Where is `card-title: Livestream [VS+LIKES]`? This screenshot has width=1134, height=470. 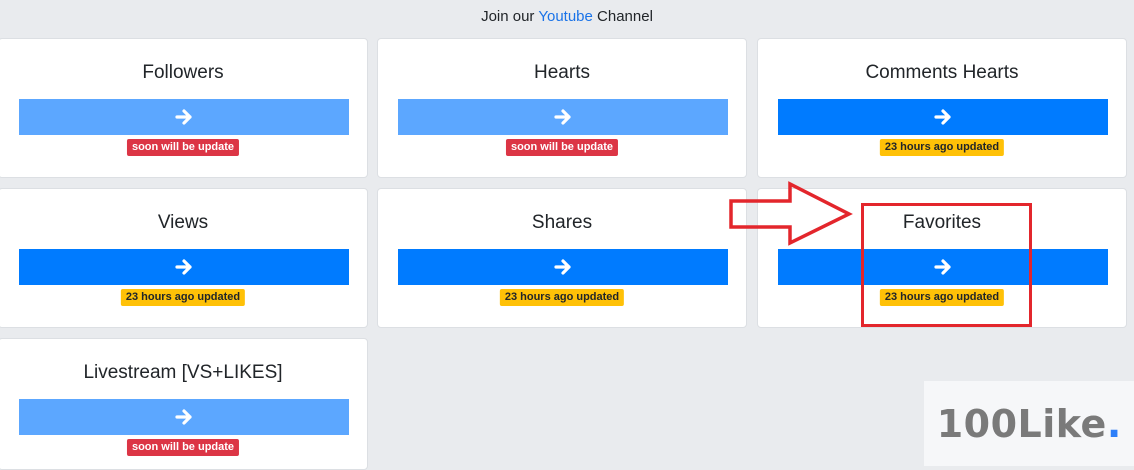
card-title: Livestream [VS+LIKES] is located at coordinates (183, 372).